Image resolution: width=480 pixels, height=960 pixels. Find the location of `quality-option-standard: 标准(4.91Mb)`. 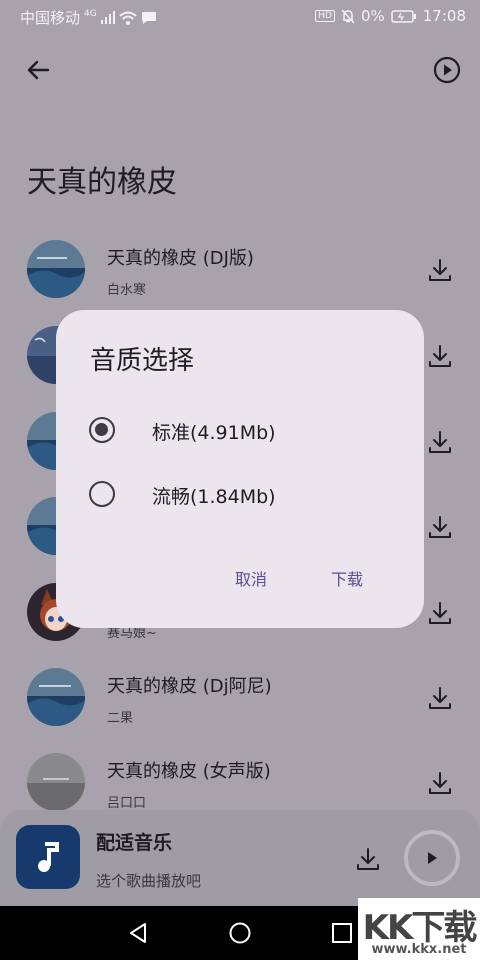

quality-option-standard: 标准(4.91Mb) is located at coordinates (249, 430).